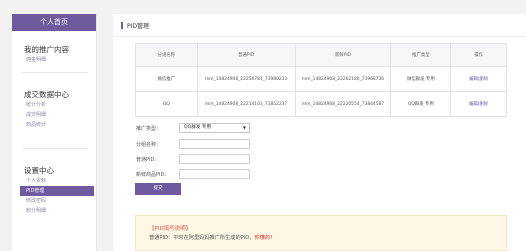 The image size is (526, 251). What do you see at coordinates (57, 191) in the screenshot?
I see `sidebar-item-pid-manage: PID管理` at bounding box center [57, 191].